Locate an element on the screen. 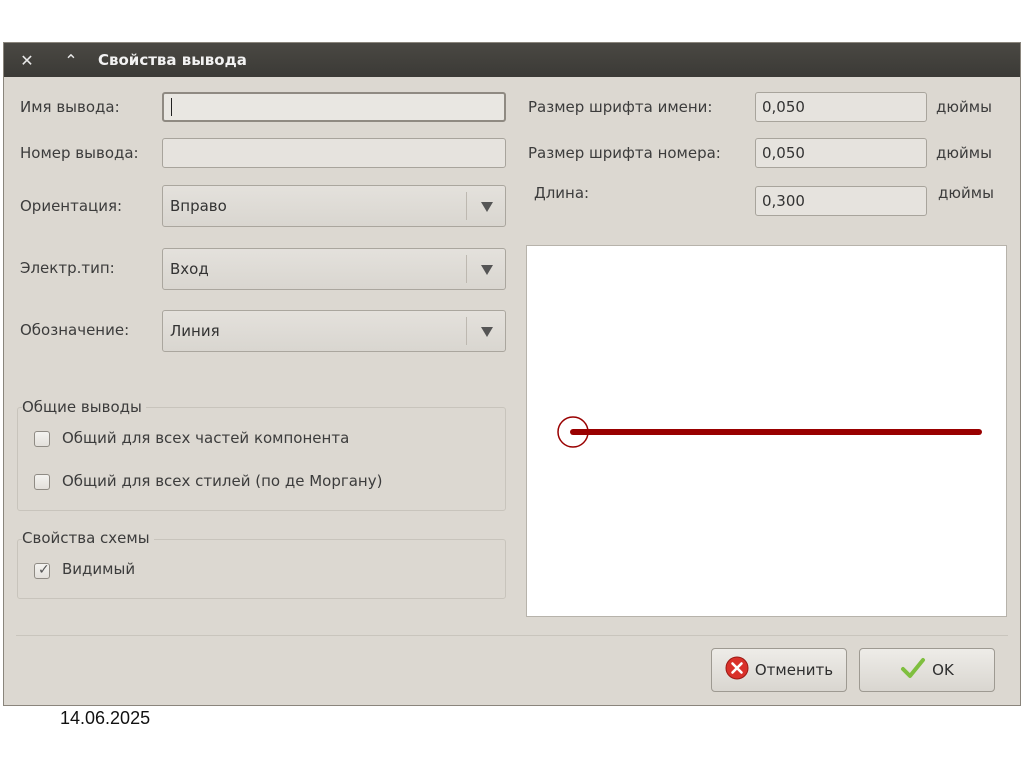 The height and width of the screenshot is (767, 1024). all-units-checkbox is located at coordinates (42, 439).